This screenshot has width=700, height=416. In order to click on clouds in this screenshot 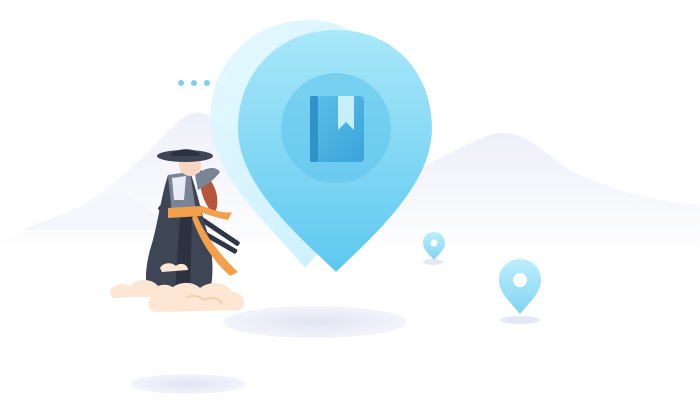, I will do `click(177, 287)`.